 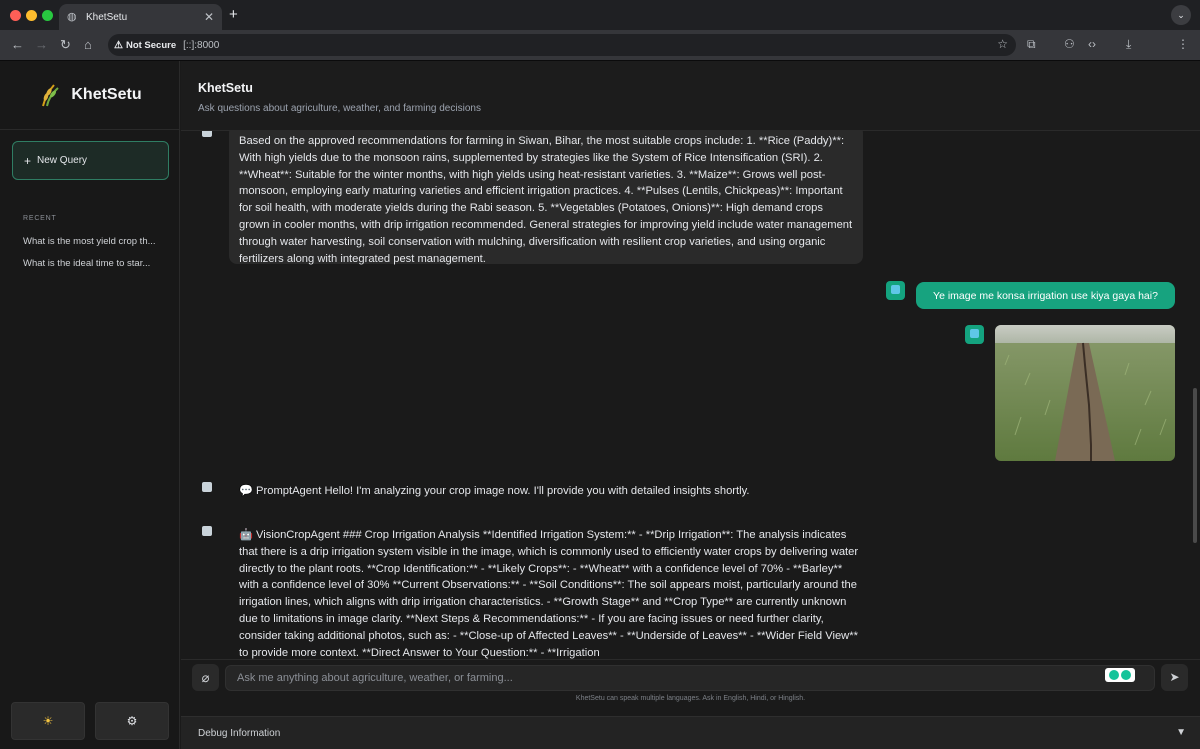 What do you see at coordinates (1183, 44) in the screenshot?
I see `more-menu-icon: ⋮` at bounding box center [1183, 44].